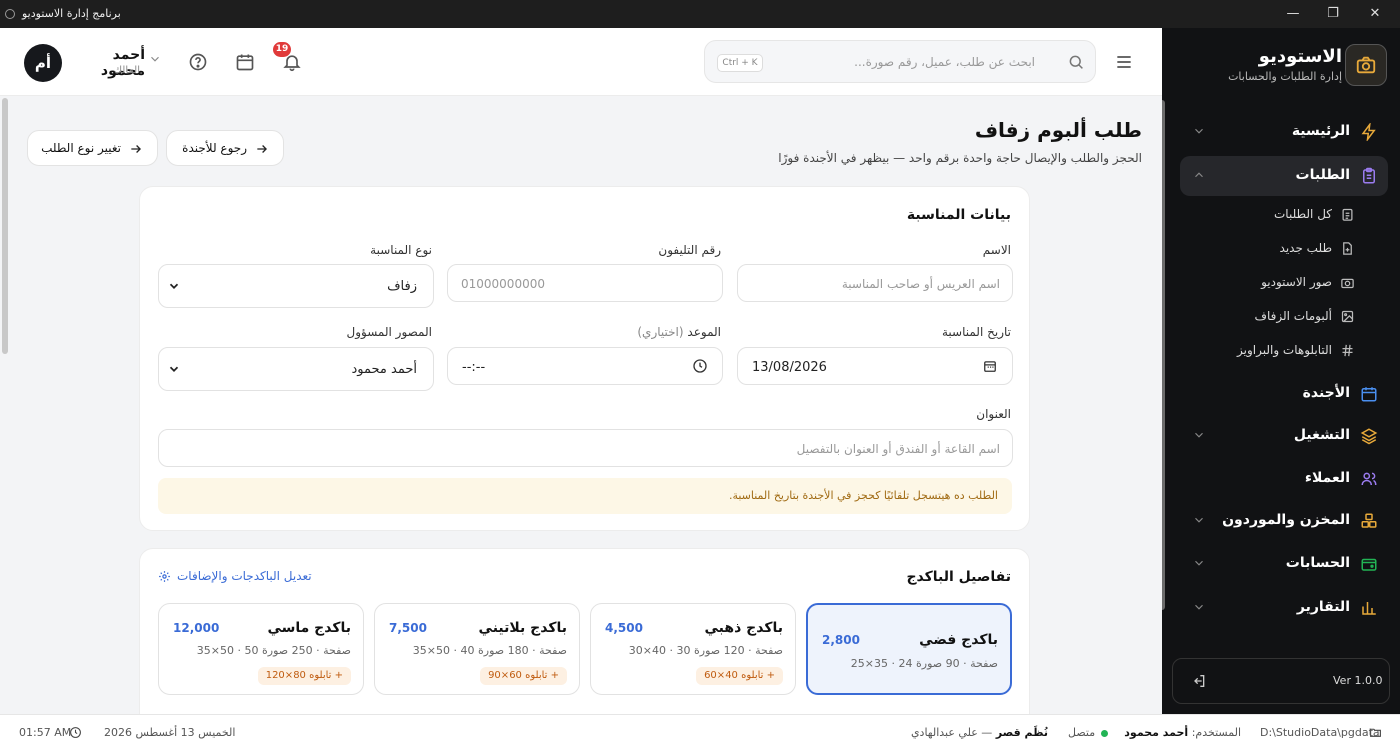 The width and height of the screenshot is (1400, 750). What do you see at coordinates (1156, 732) in the screenshot?
I see `status-user-value: أحمد محمود` at bounding box center [1156, 732].